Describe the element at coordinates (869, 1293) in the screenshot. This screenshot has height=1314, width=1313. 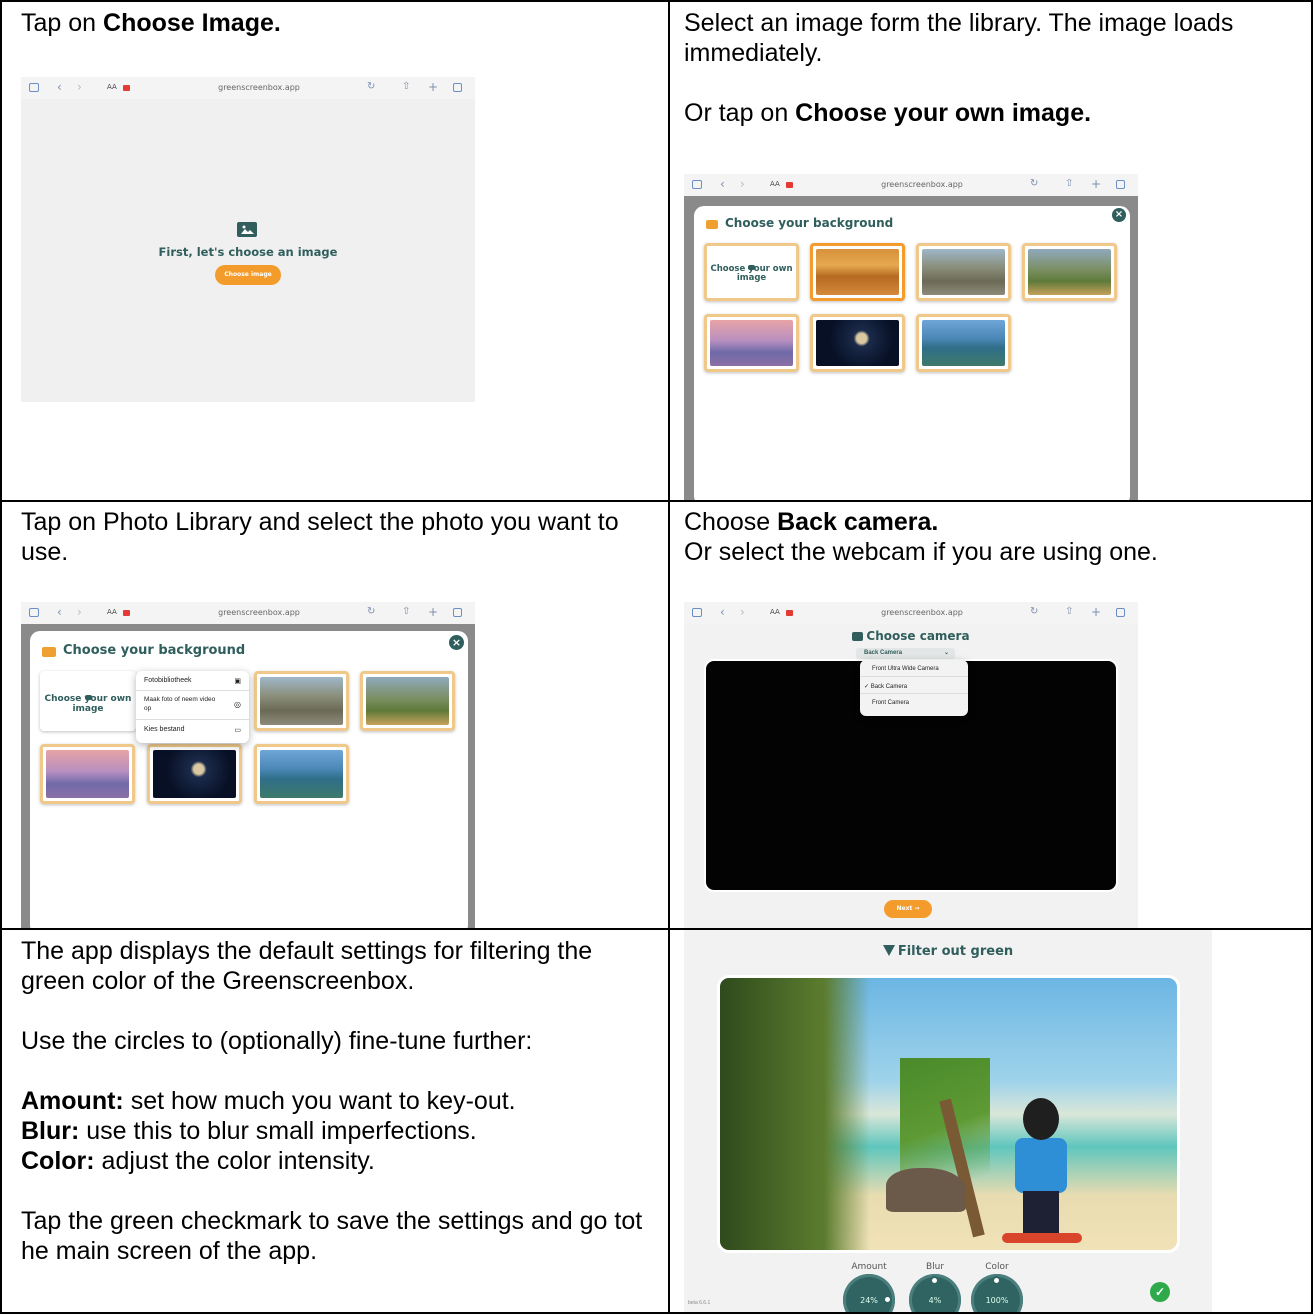
I see `amount-dial: 24%` at that location.